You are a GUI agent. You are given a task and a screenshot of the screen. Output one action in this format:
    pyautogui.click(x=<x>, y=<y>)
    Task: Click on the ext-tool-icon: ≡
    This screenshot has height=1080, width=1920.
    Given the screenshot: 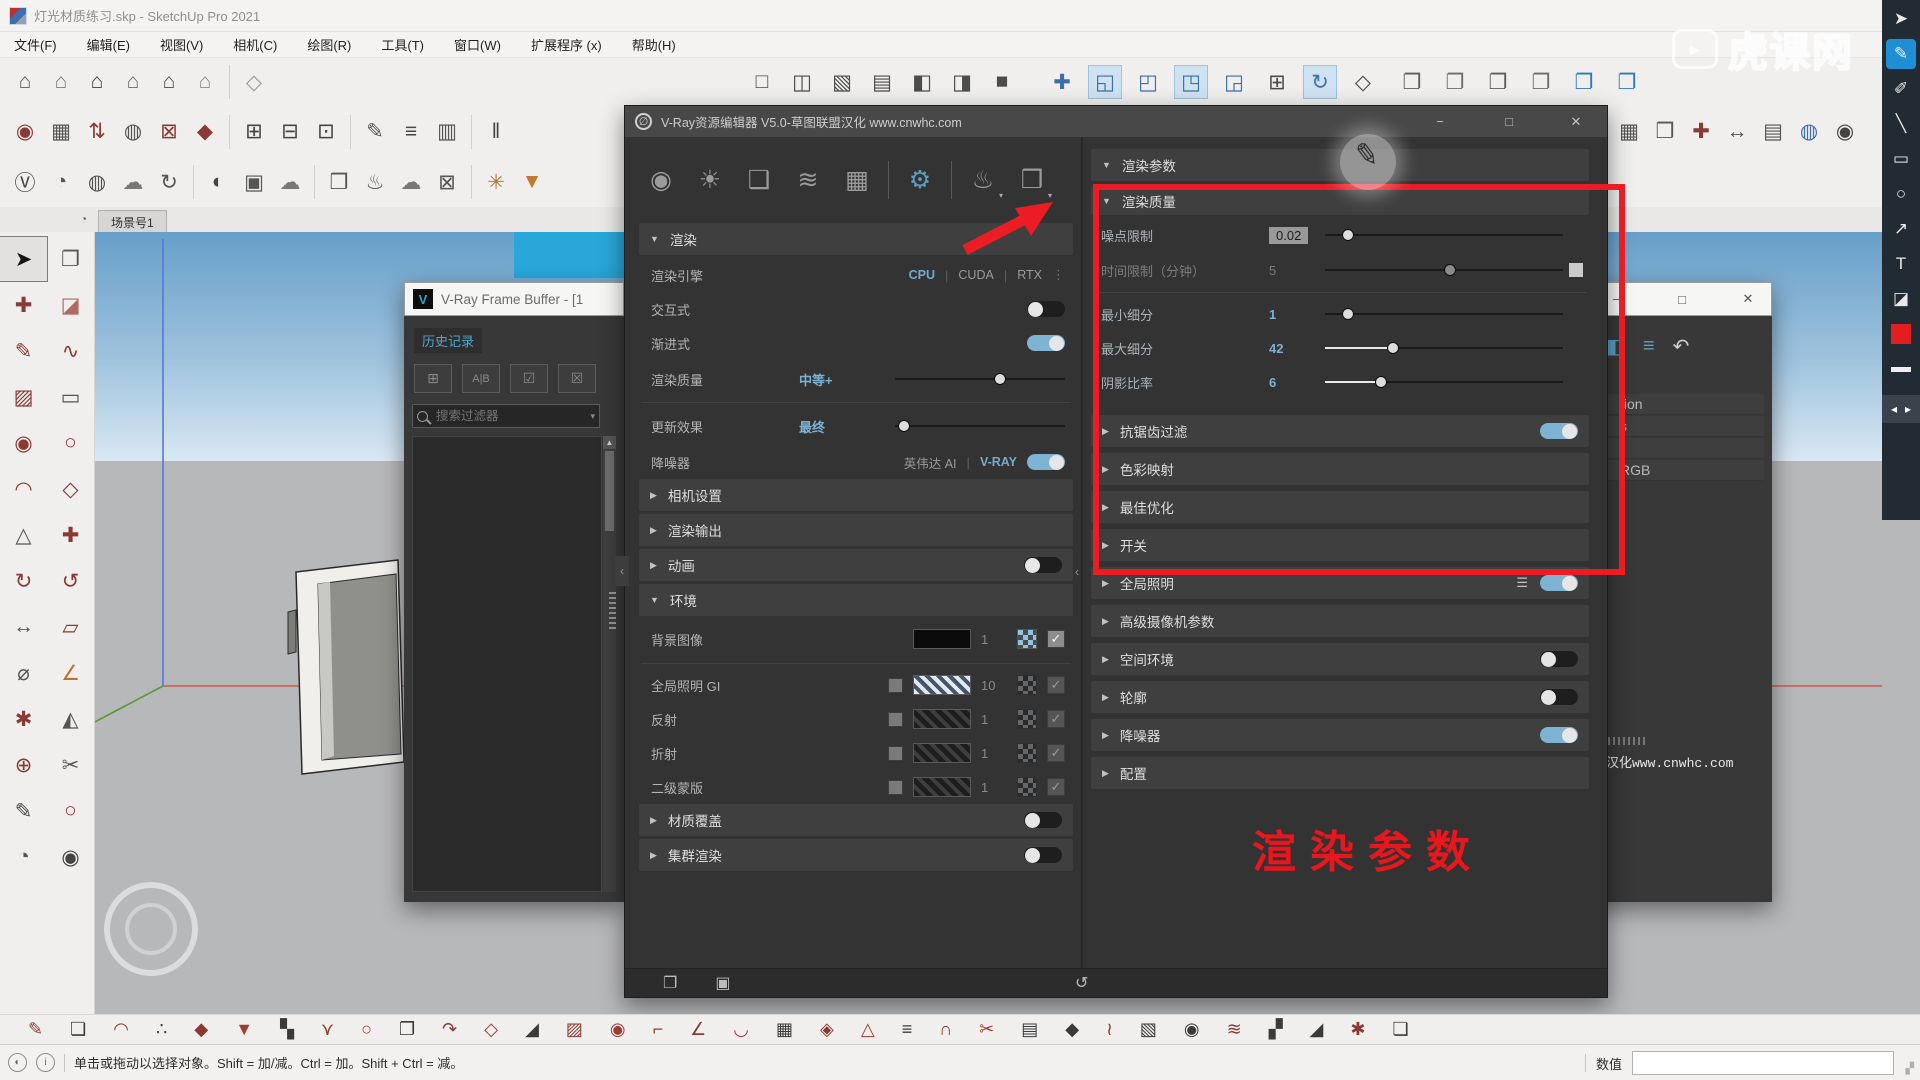 What is the action you would take?
    pyautogui.click(x=907, y=1029)
    